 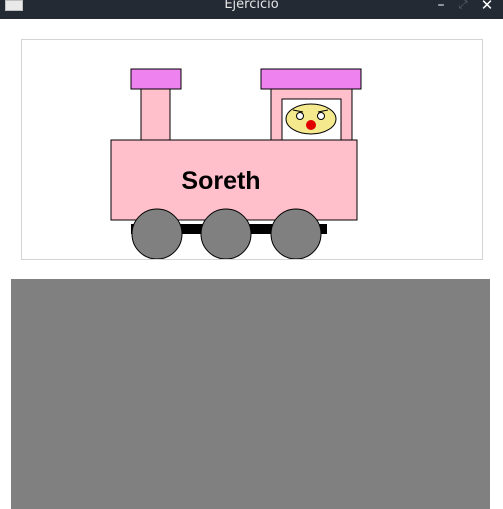 I want to click on left-eye, so click(x=300, y=116).